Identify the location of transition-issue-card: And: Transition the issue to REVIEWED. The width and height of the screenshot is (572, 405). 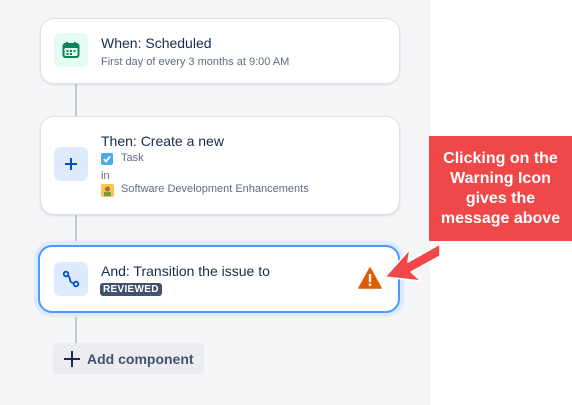
(219, 279).